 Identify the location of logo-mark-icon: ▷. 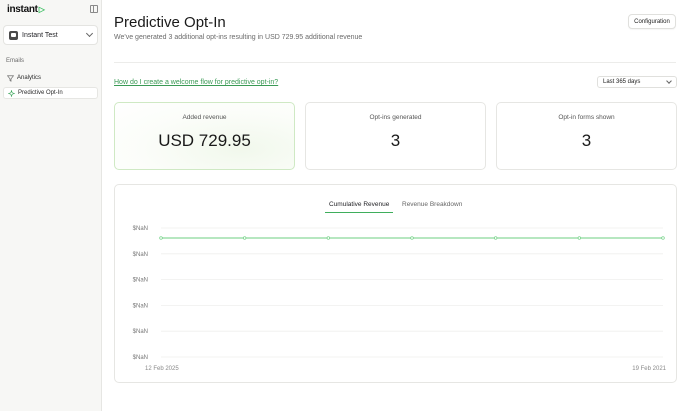
(41, 9).